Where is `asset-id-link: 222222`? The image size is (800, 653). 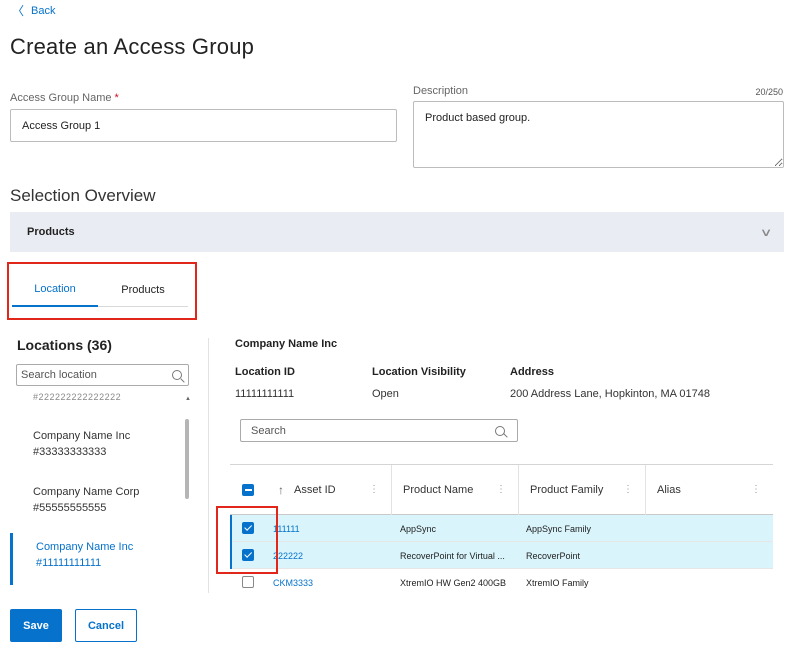
asset-id-link: 222222 is located at coordinates (288, 555).